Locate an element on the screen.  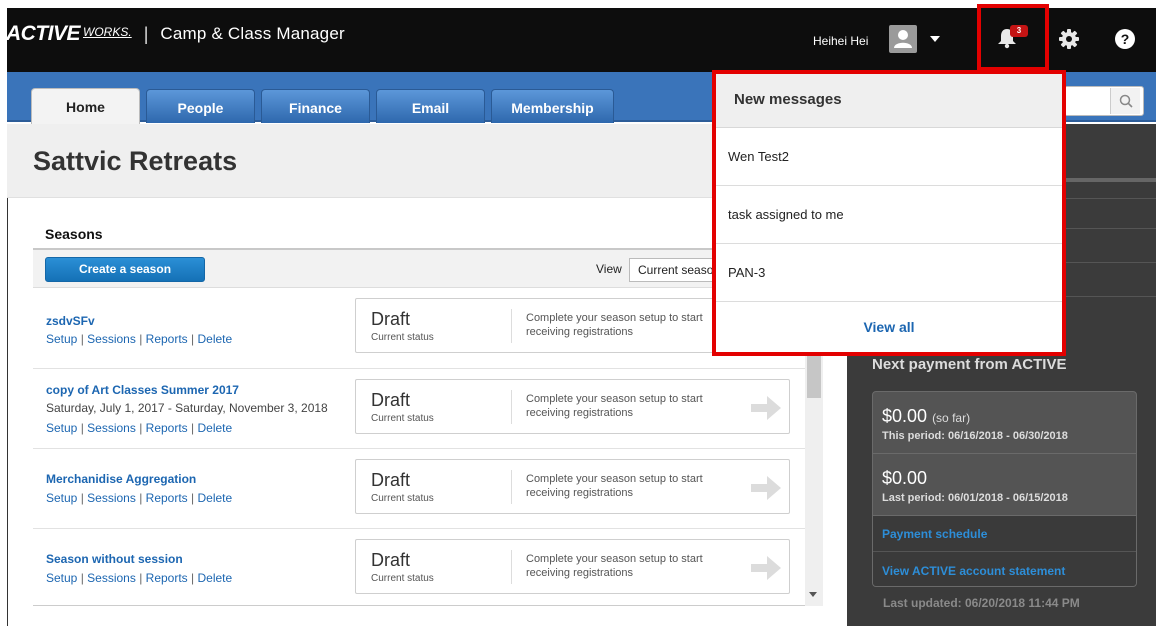
notification-item: Wen Test2 is located at coordinates (889, 157).